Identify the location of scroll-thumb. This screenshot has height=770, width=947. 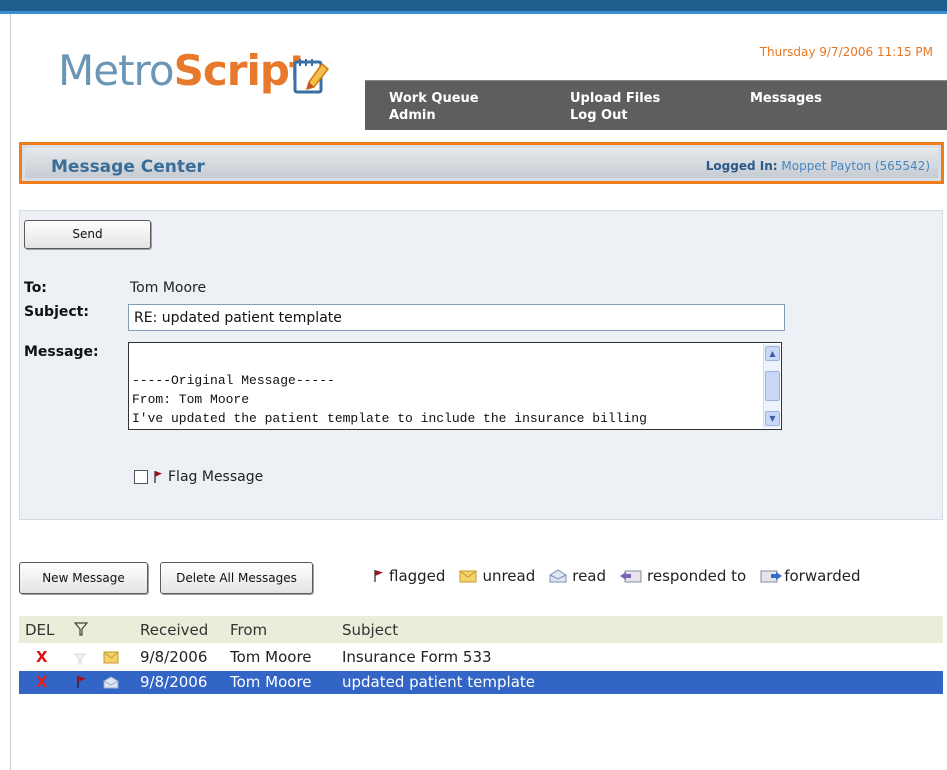
(772, 386).